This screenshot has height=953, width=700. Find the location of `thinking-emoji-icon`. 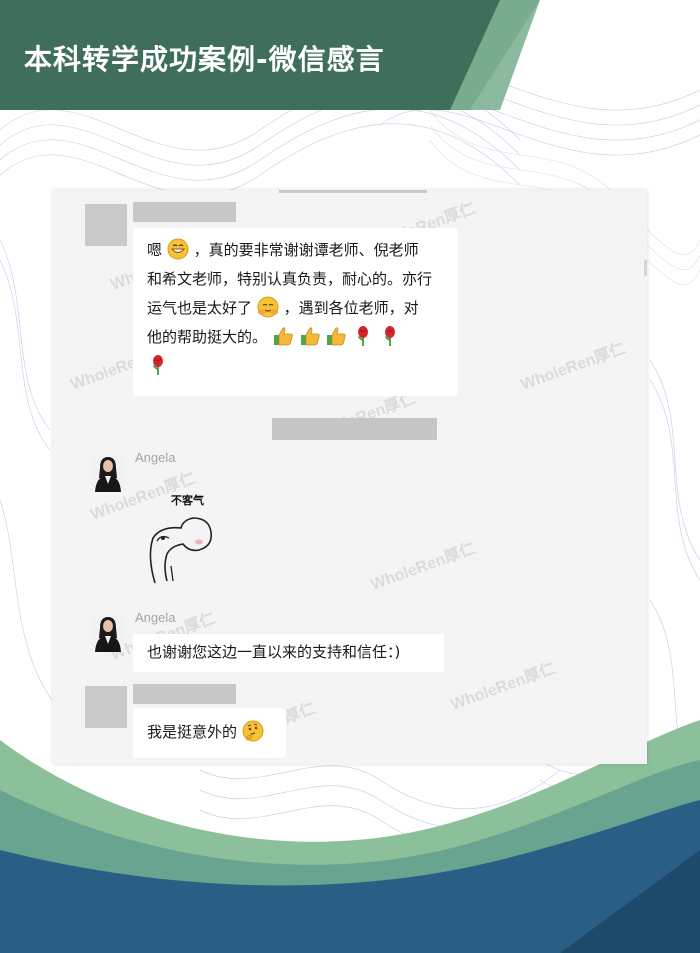

thinking-emoji-icon is located at coordinates (253, 731).